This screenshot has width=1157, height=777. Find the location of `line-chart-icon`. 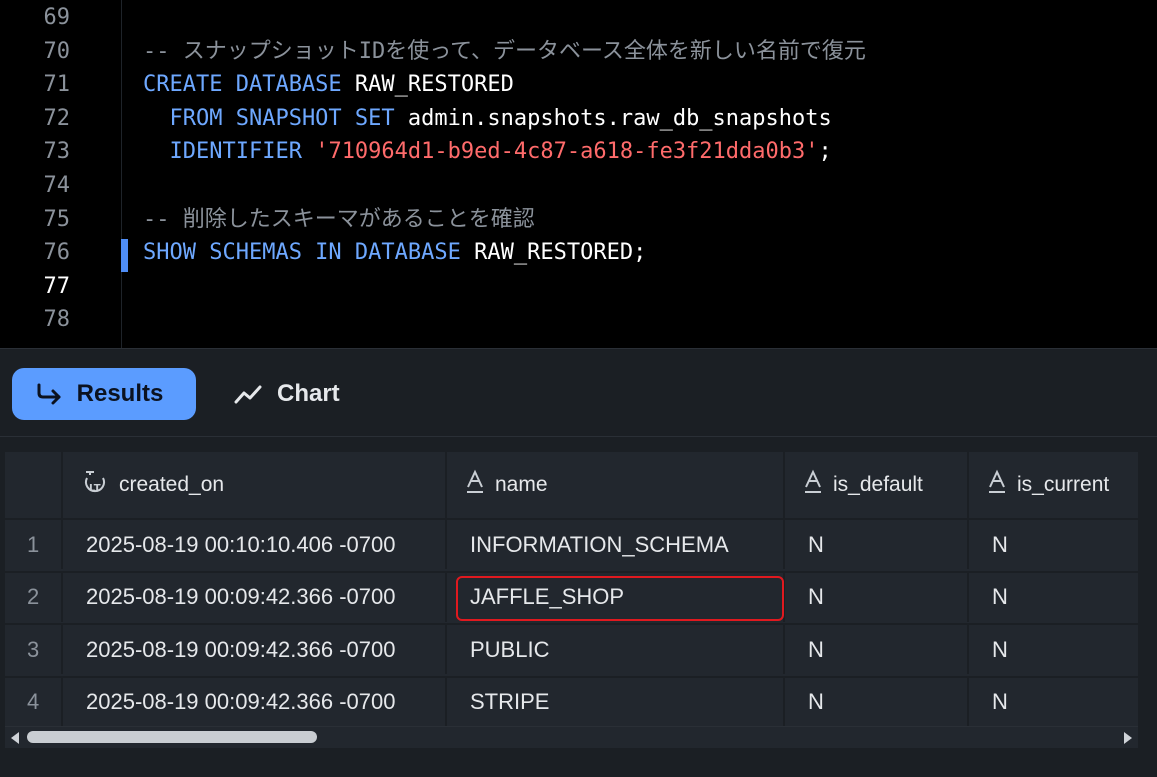

line-chart-icon is located at coordinates (248, 394).